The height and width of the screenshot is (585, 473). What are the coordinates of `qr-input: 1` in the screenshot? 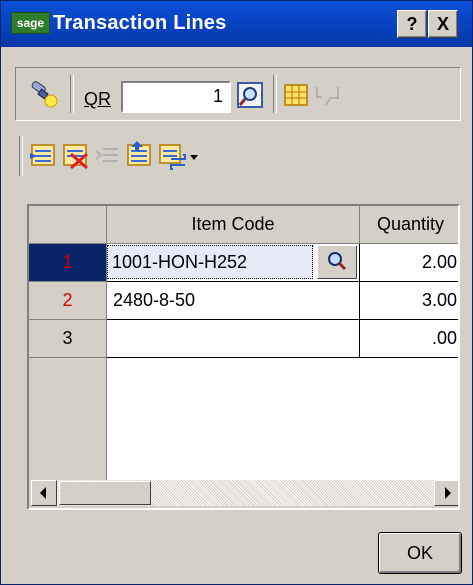 It's located at (176, 97).